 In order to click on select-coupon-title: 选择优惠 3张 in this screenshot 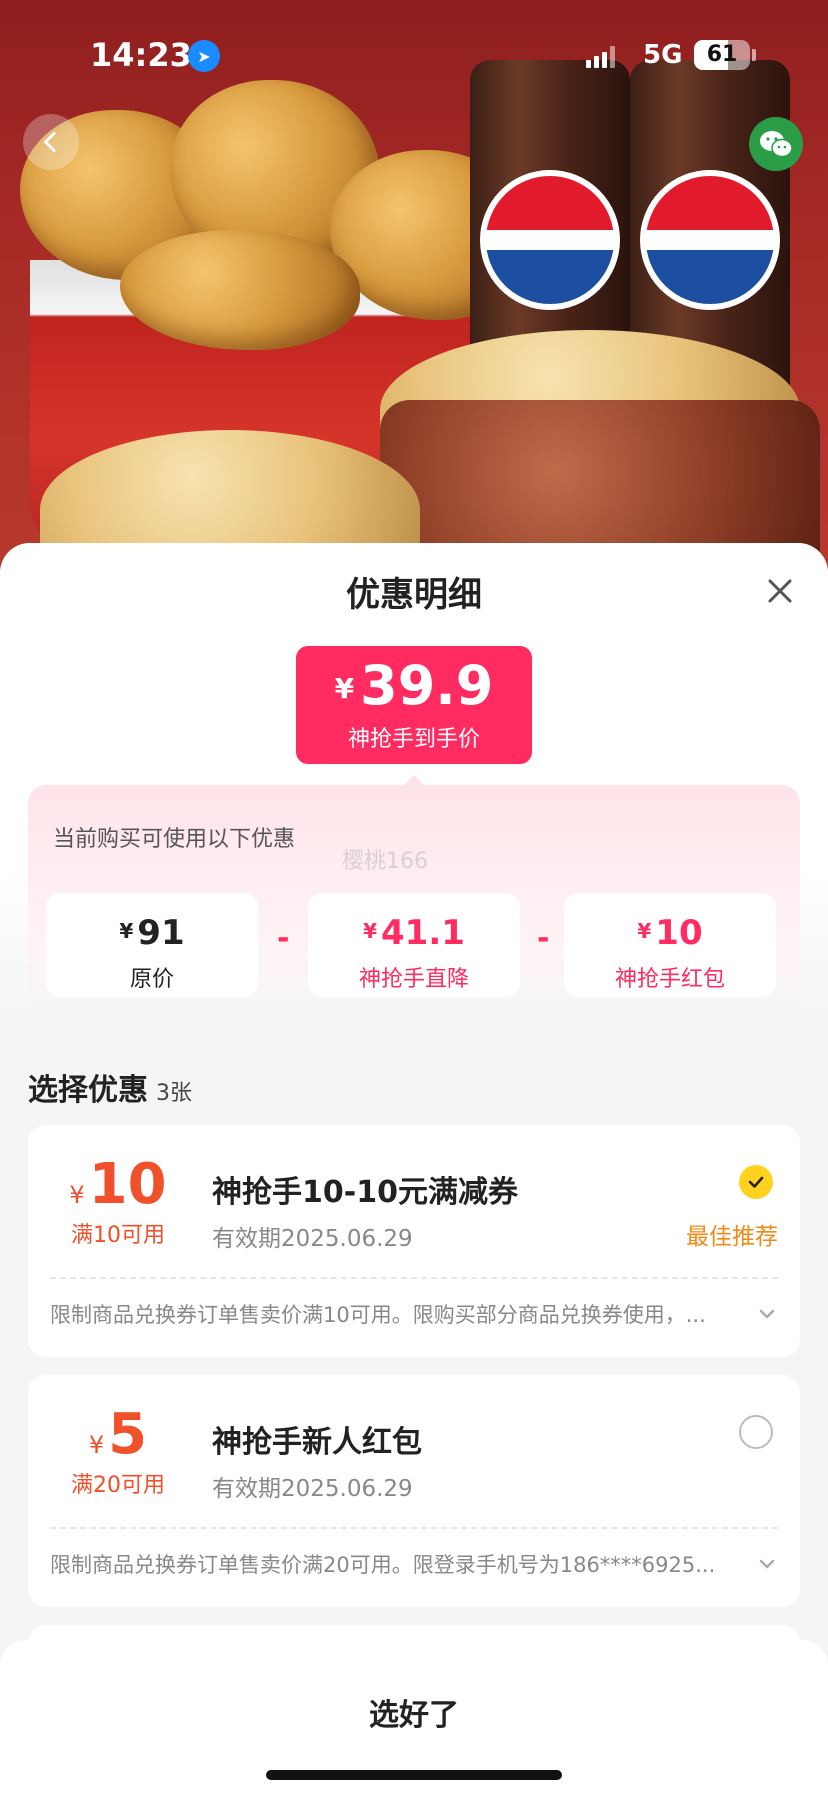, I will do `click(110, 1090)`.